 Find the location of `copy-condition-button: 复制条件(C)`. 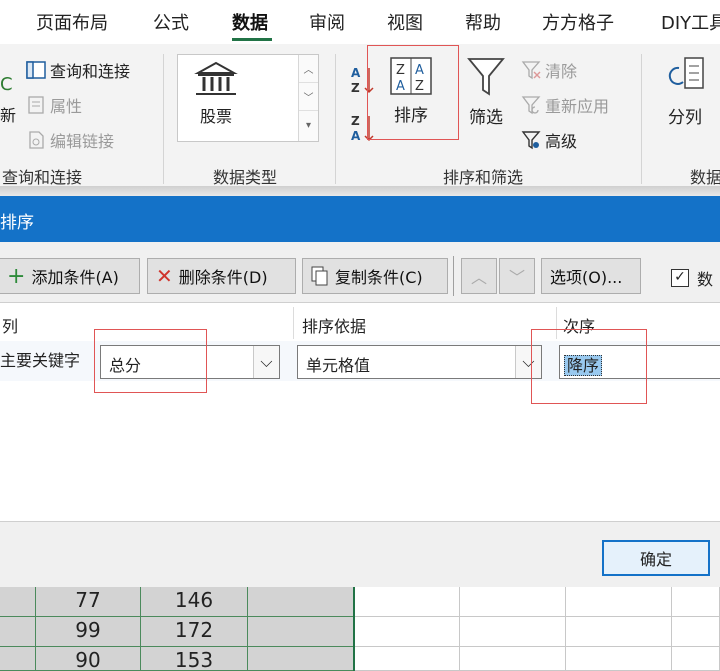

copy-condition-button: 复制条件(C) is located at coordinates (375, 276).